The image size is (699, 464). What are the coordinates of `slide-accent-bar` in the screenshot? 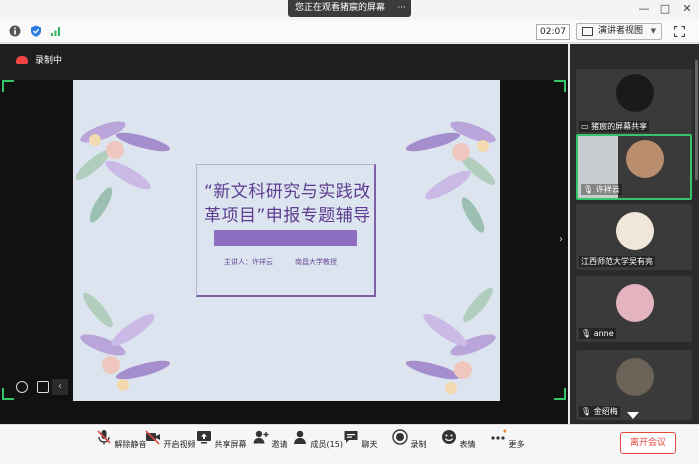 It's located at (285, 238).